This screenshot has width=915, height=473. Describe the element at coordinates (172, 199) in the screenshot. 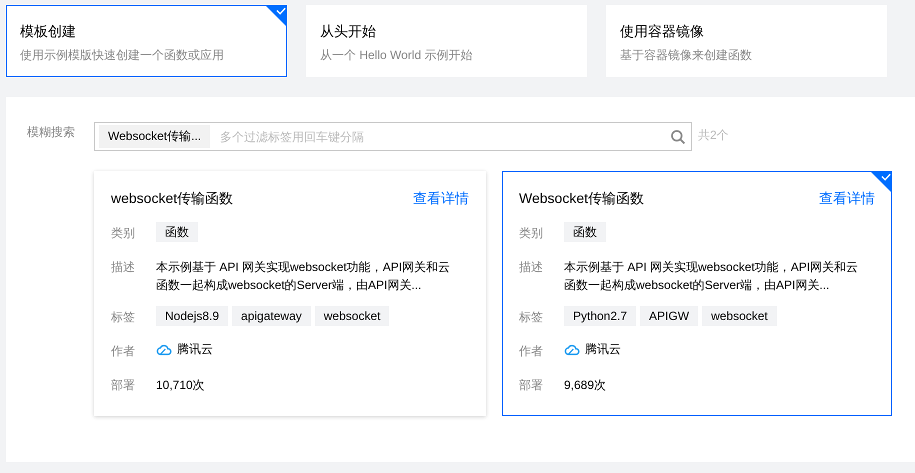

I see `template-title: websocket传输函数` at that location.